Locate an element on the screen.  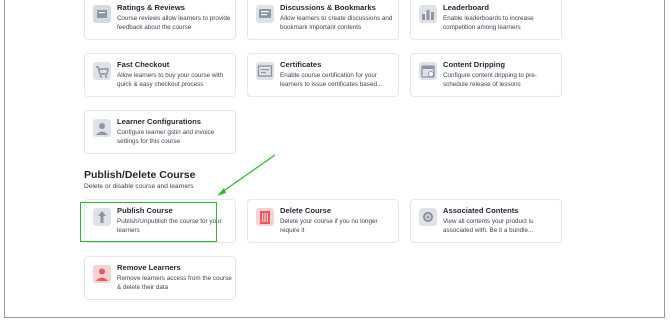
associated-icon is located at coordinates (428, 217).